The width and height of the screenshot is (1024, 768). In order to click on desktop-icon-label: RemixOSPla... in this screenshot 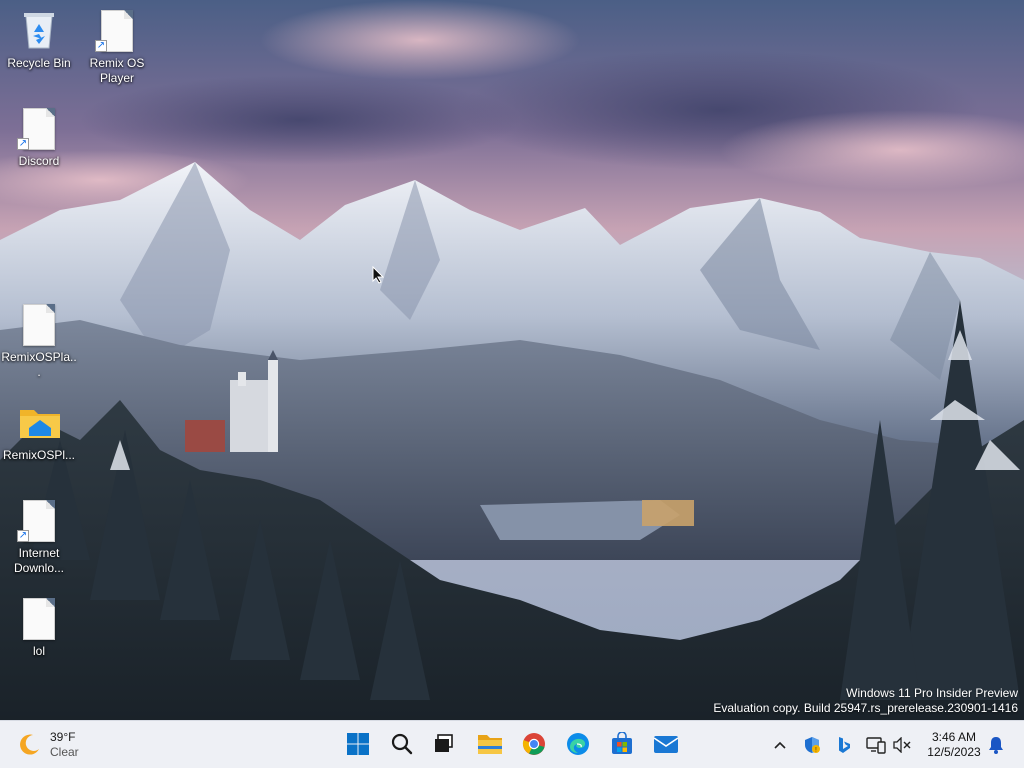, I will do `click(39, 364)`.